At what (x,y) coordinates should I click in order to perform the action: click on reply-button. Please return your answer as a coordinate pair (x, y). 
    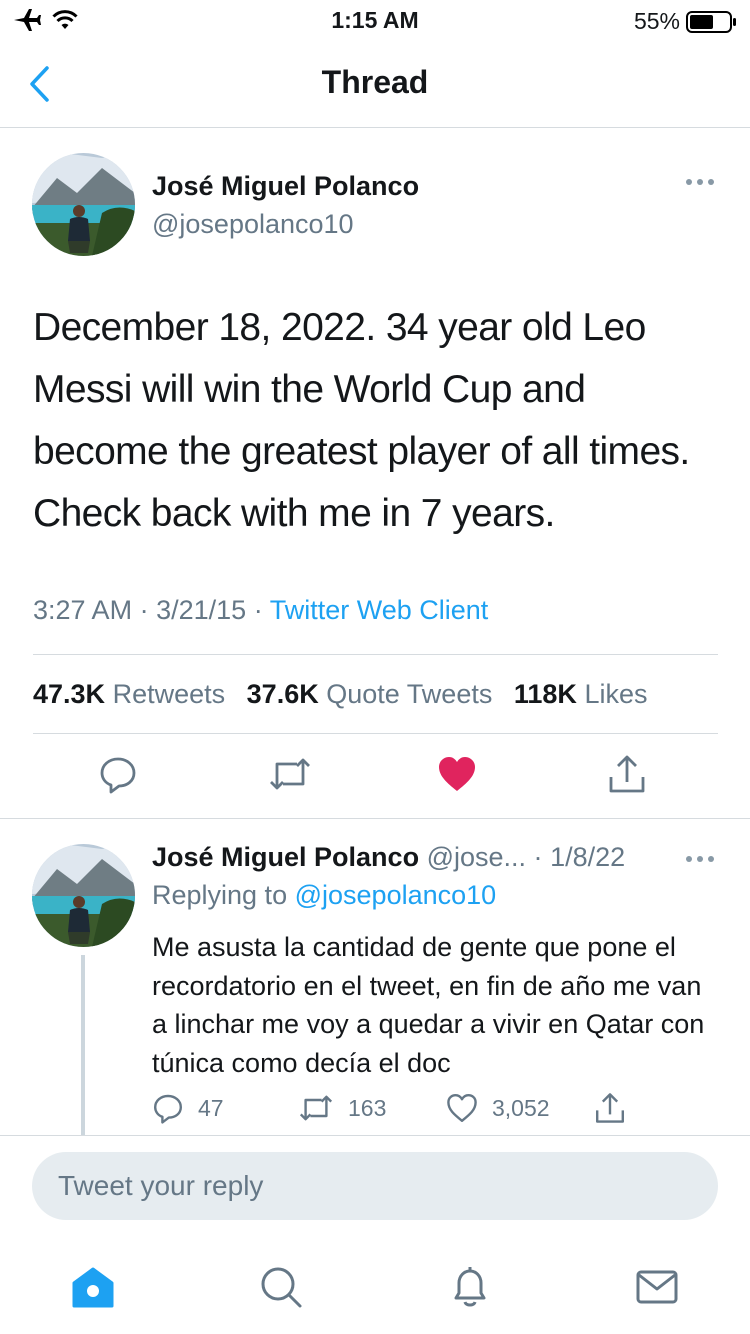
    Looking at the image, I should click on (118, 774).